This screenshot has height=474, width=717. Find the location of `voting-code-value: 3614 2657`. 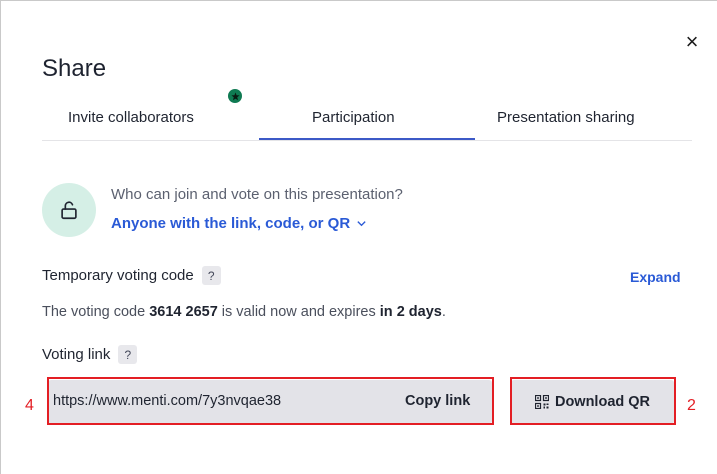

voting-code-value: 3614 2657 is located at coordinates (183, 312).